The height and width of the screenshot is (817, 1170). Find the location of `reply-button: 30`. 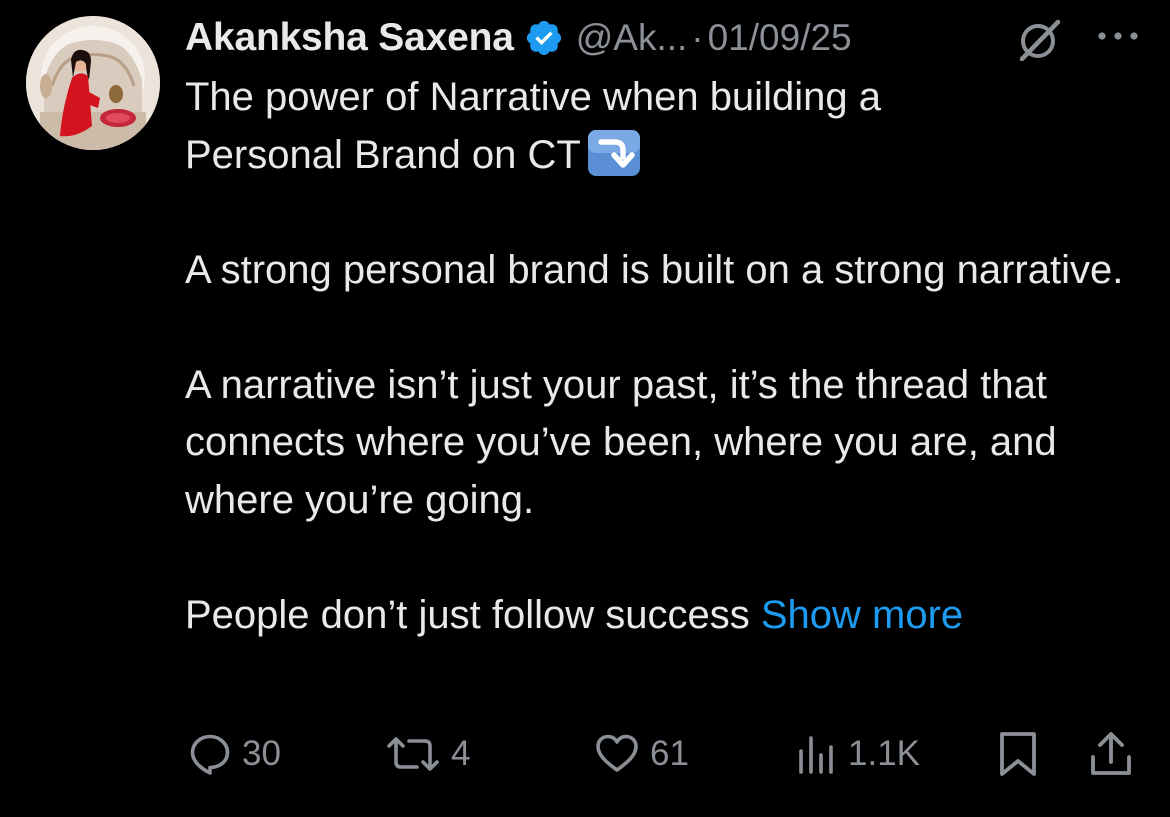

reply-button: 30 is located at coordinates (234, 754).